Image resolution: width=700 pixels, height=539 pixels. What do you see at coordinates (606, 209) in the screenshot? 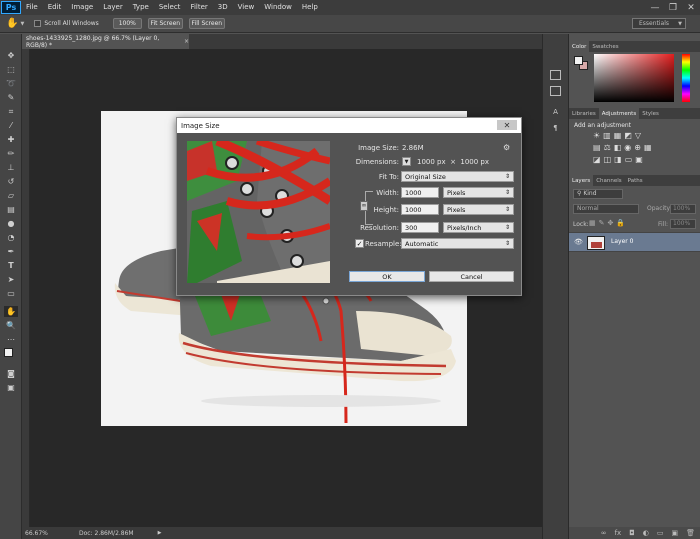
I see `blend-mode-select: Normal` at bounding box center [606, 209].